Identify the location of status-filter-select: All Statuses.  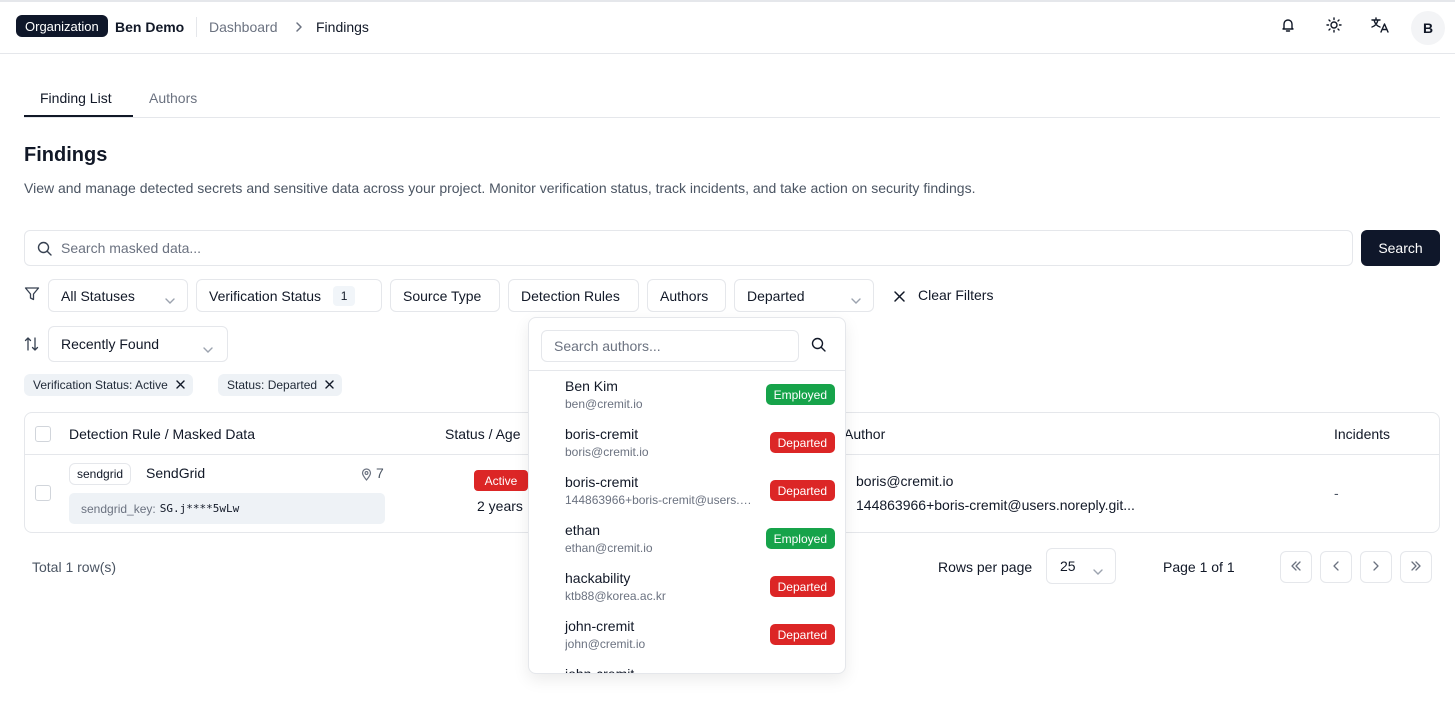
(118, 295).